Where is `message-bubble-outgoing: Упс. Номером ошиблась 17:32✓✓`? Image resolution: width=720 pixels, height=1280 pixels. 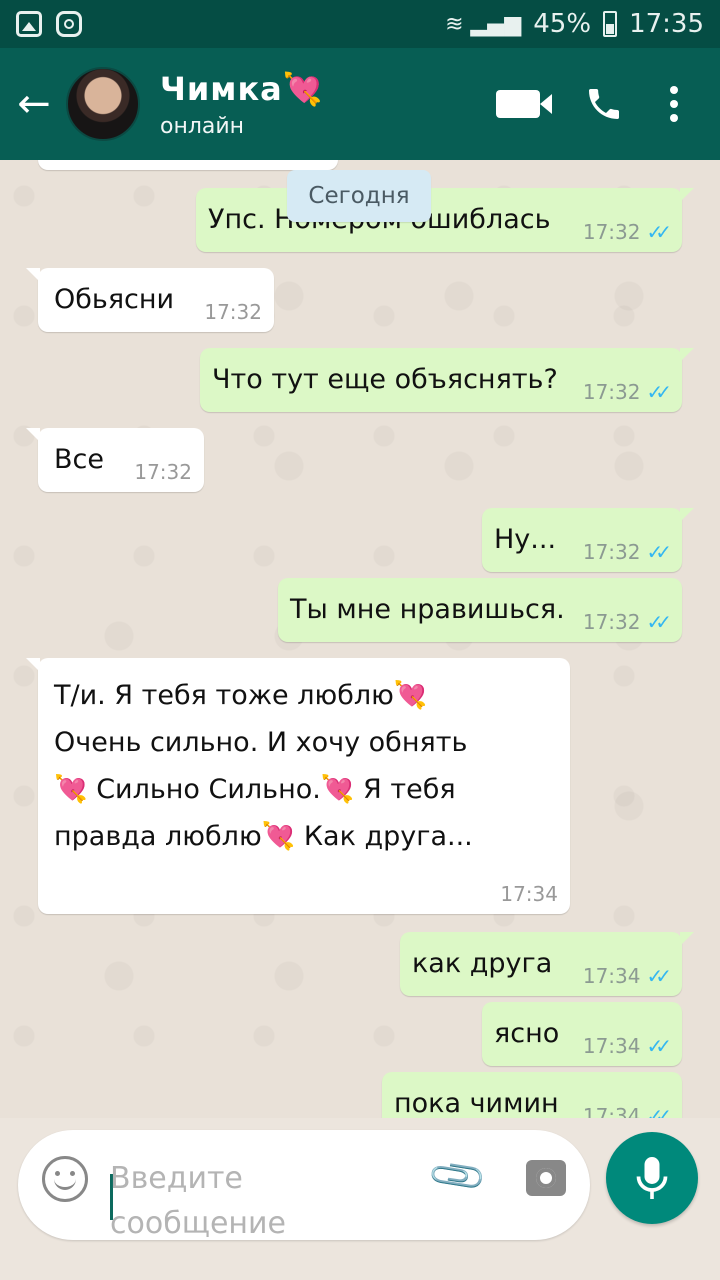 message-bubble-outgoing: Упс. Номером ошиблась 17:32✓✓ is located at coordinates (445, 220).